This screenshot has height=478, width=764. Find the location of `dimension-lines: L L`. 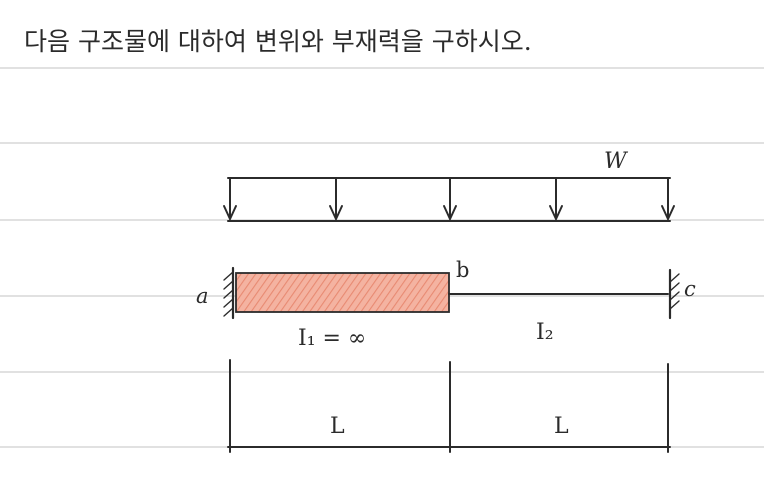

dimension-lines: L L is located at coordinates (449, 406).